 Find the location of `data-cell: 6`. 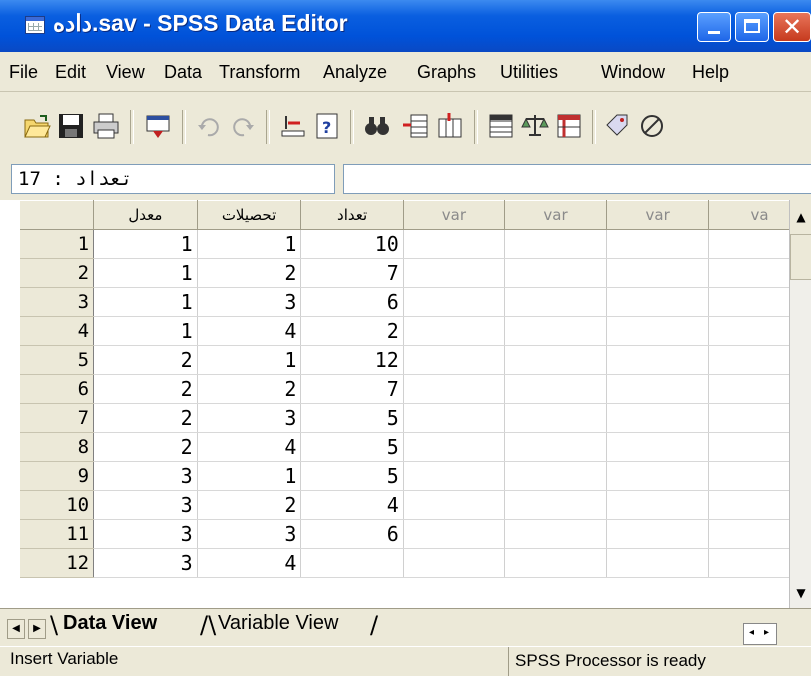

data-cell: 6 is located at coordinates (352, 302).